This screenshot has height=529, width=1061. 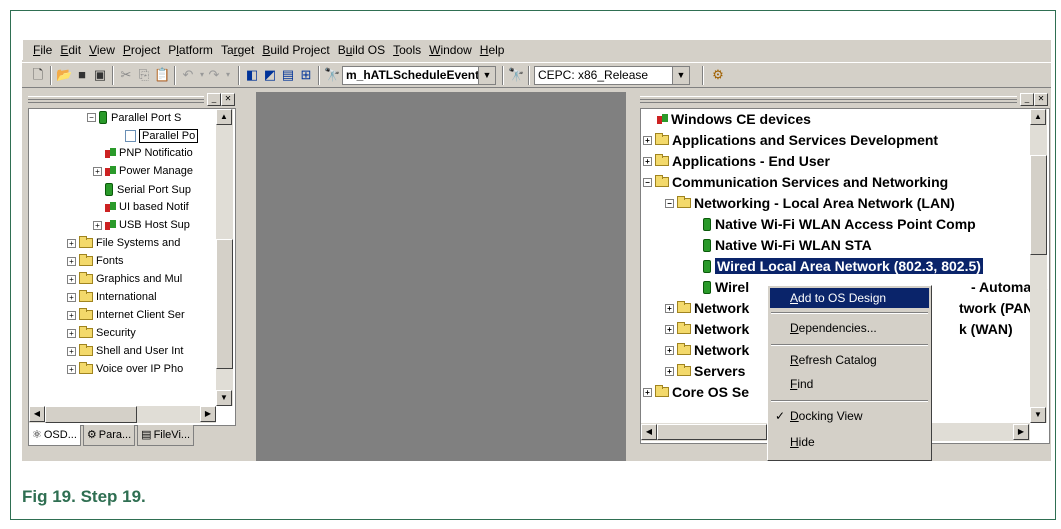 I want to click on class-view-icon: ⊞, so click(x=306, y=75).